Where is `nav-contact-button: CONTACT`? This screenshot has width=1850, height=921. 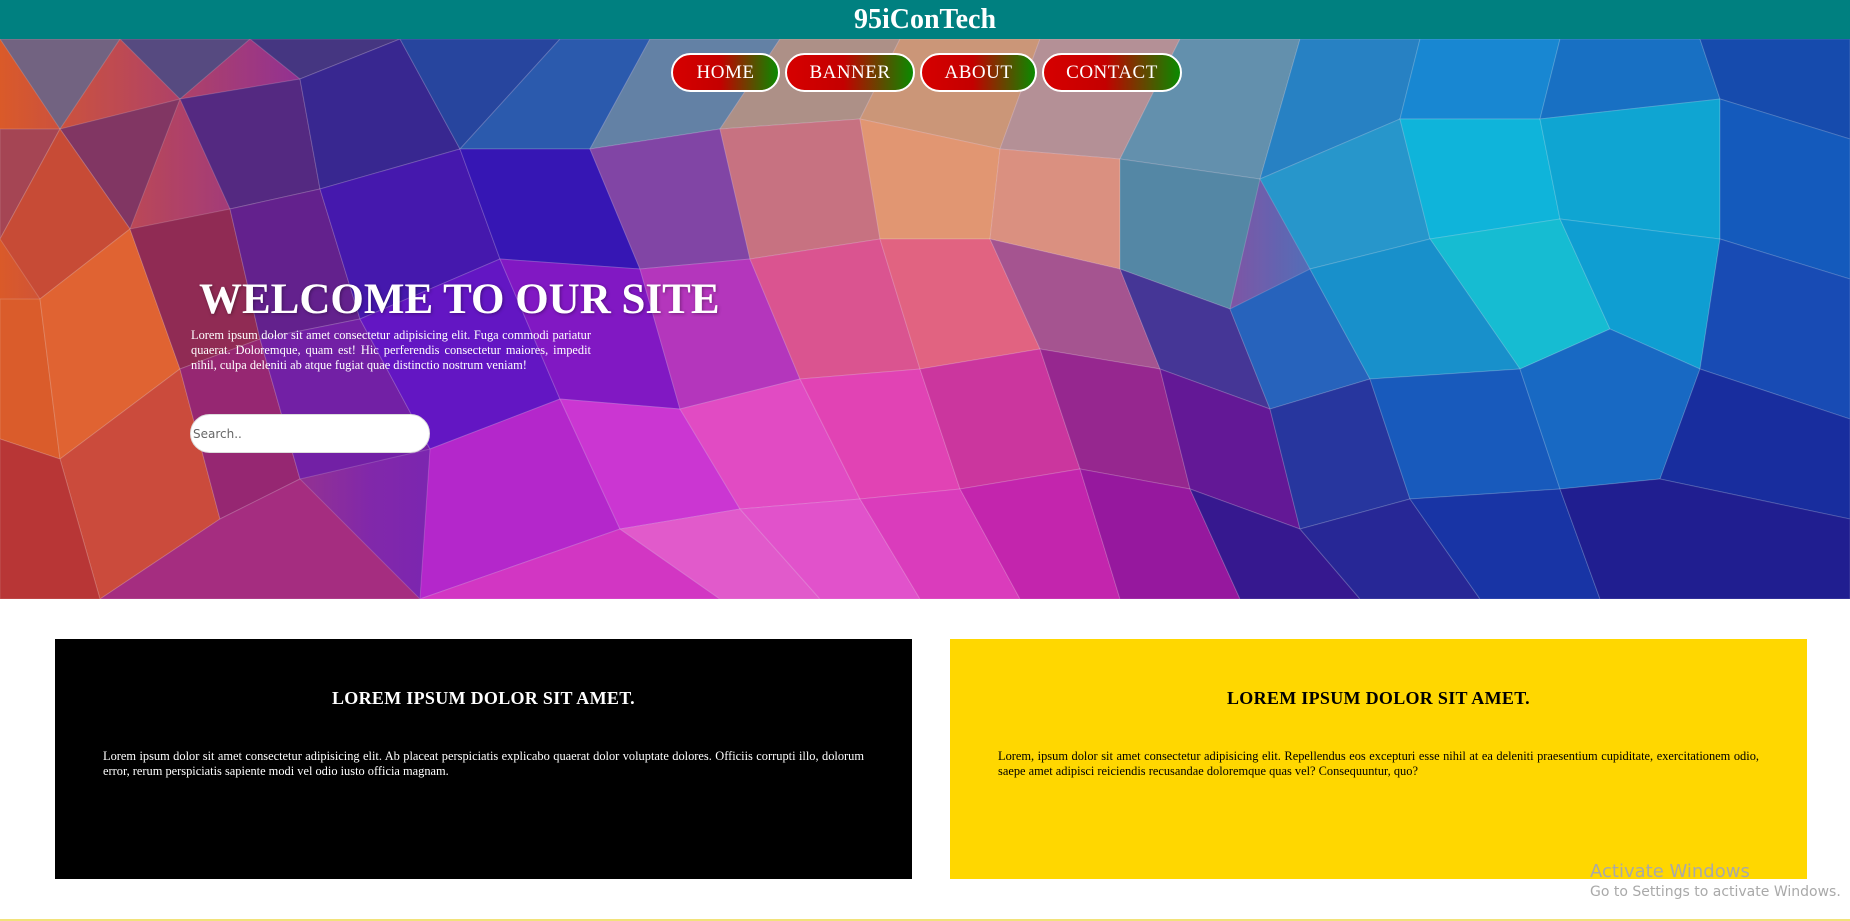
nav-contact-button: CONTACT is located at coordinates (1112, 72).